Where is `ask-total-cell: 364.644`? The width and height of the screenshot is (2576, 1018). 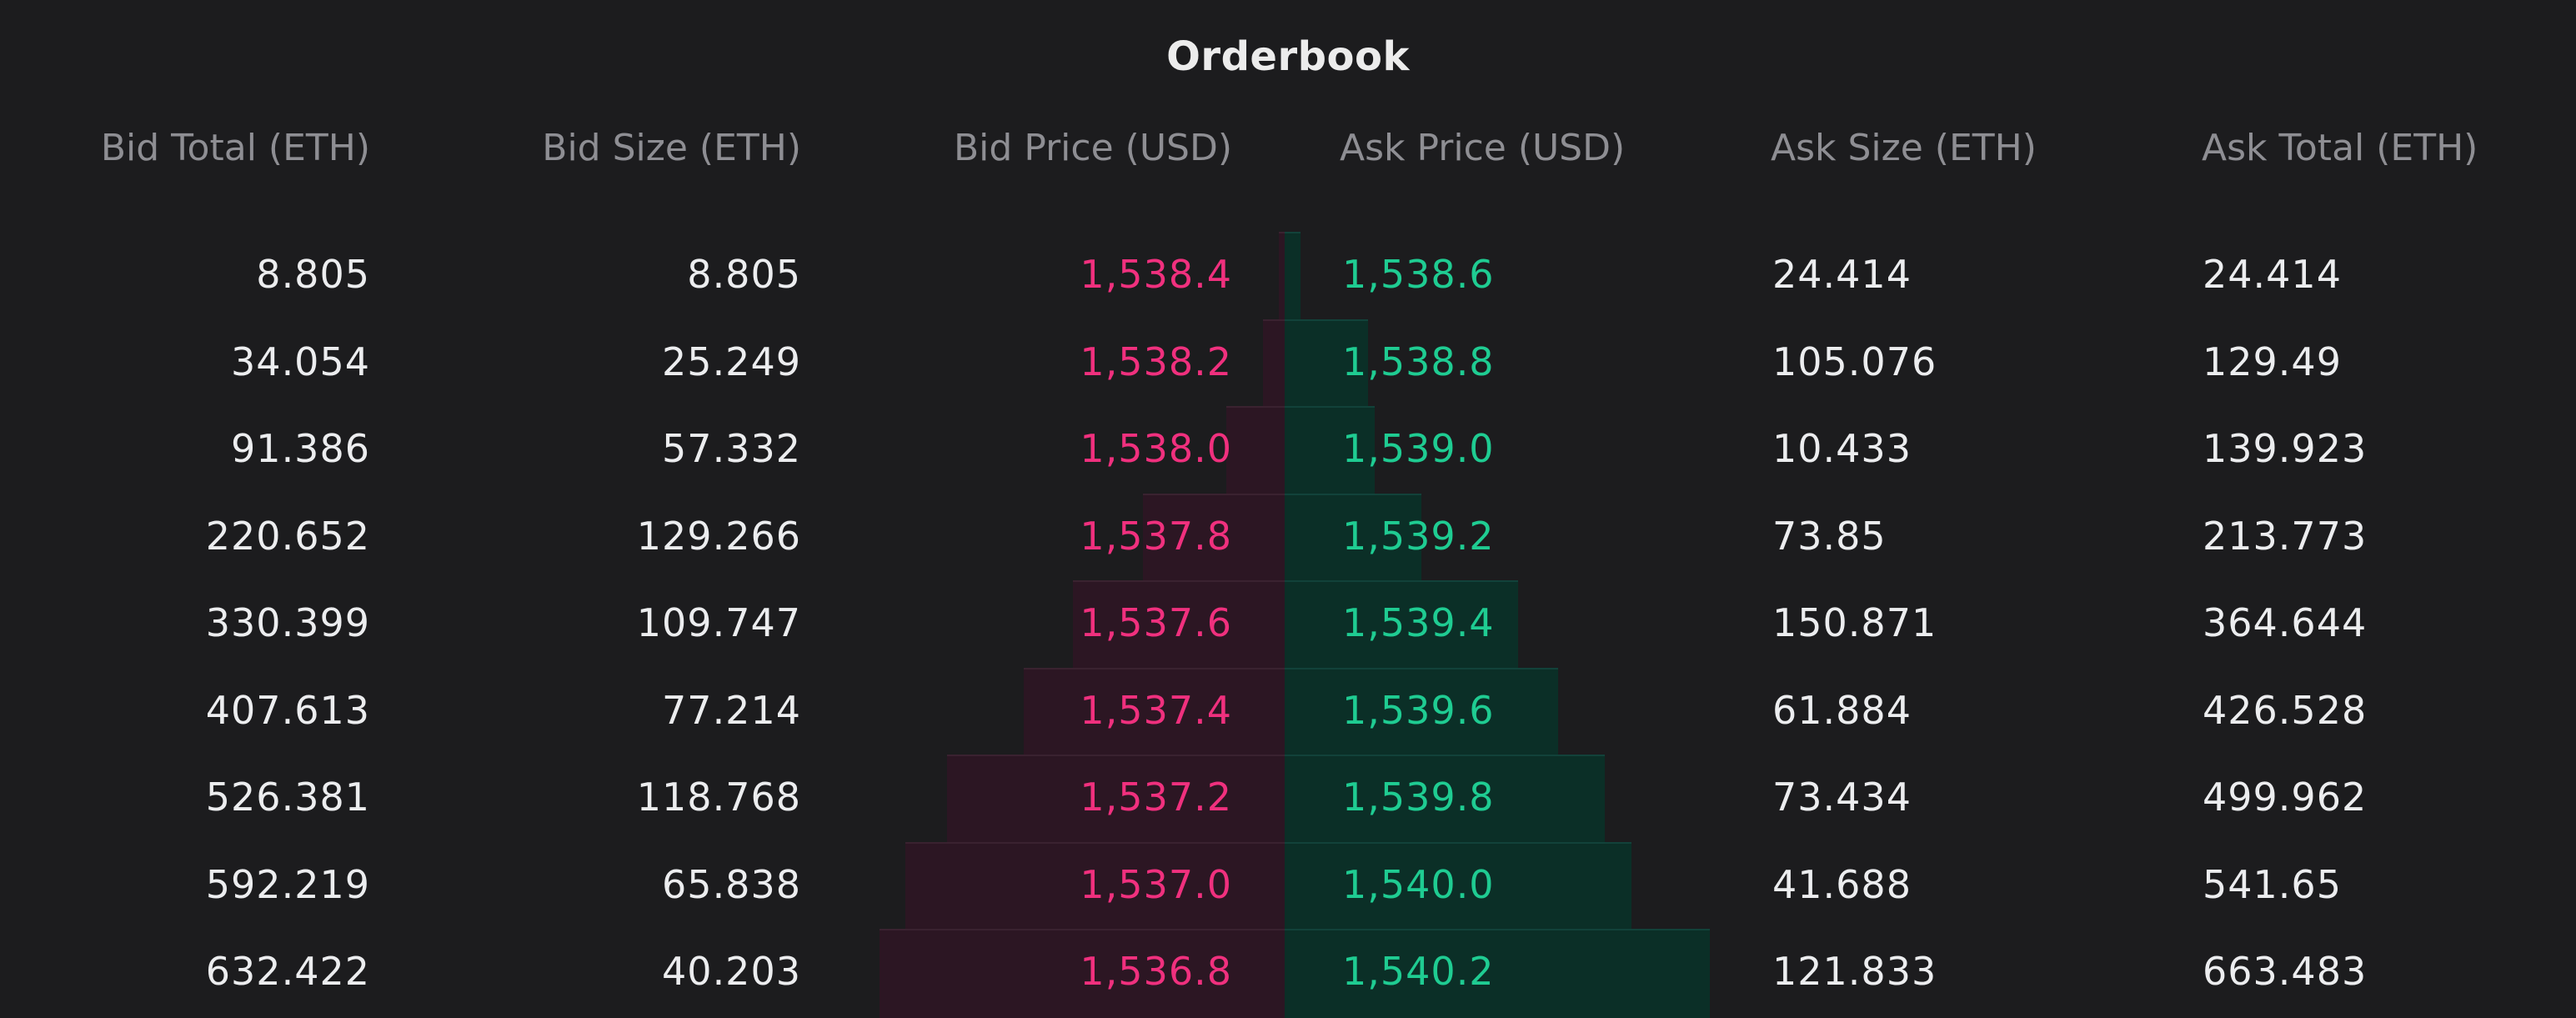 ask-total-cell: 364.644 is located at coordinates (2285, 622).